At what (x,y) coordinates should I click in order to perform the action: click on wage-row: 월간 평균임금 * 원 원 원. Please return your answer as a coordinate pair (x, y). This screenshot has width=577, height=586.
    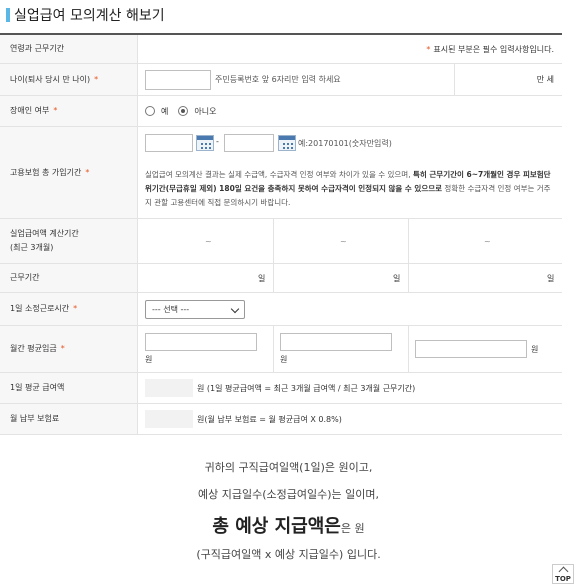
    Looking at the image, I should click on (281, 349).